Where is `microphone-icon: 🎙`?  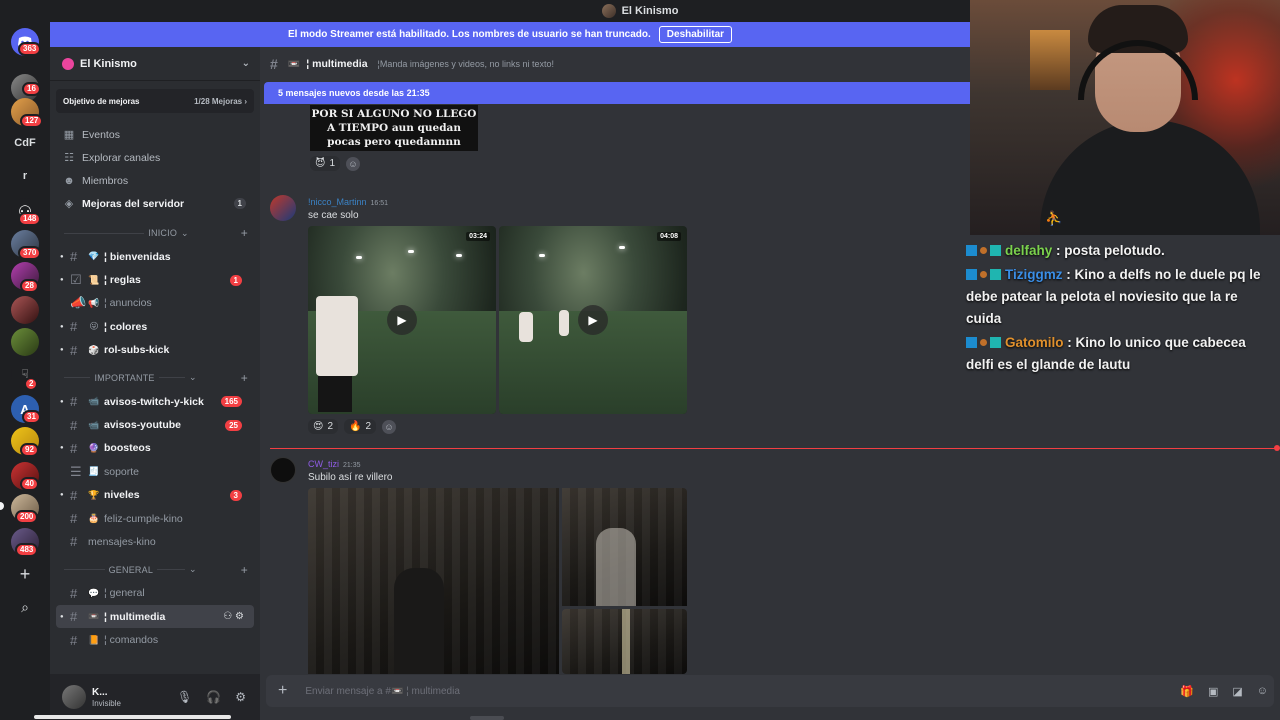
microphone-icon: 🎙 is located at coordinates (184, 697).